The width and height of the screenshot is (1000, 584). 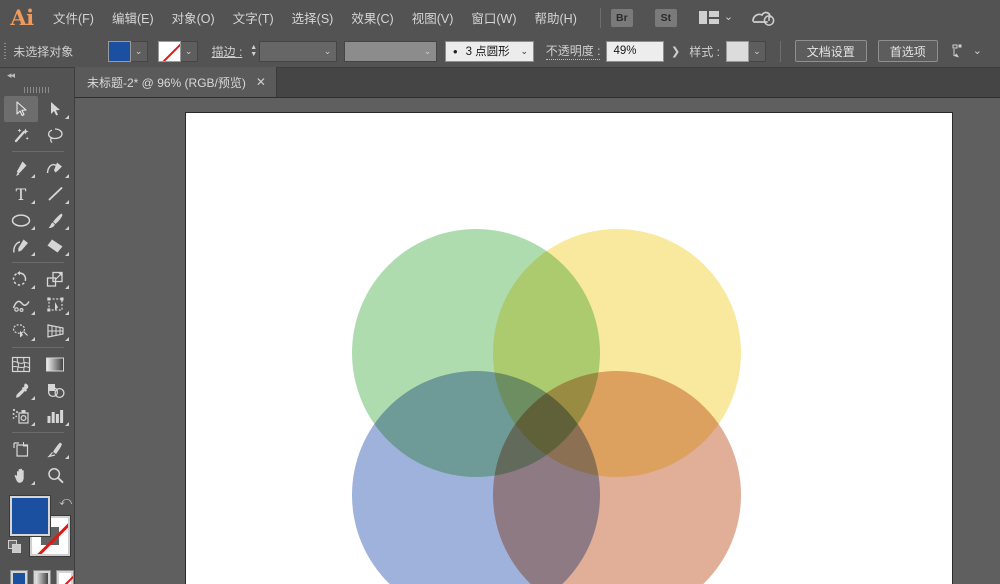 I want to click on tool-magic-wand, so click(x=21, y=135).